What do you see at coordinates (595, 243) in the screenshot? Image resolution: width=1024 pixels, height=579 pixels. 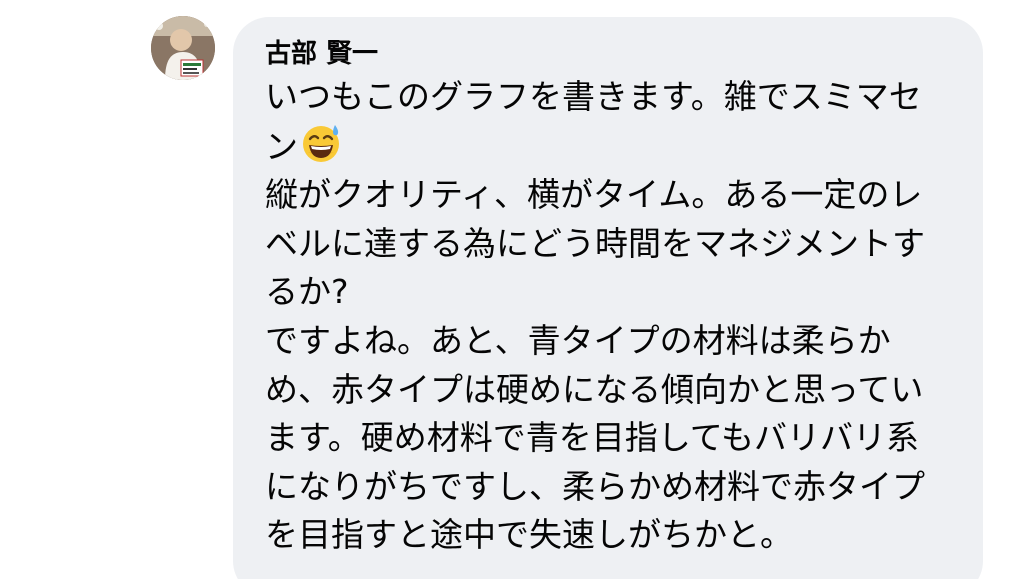 I see `comment-line-4: ベルに達する為にどう時間をマネジメントす` at bounding box center [595, 243].